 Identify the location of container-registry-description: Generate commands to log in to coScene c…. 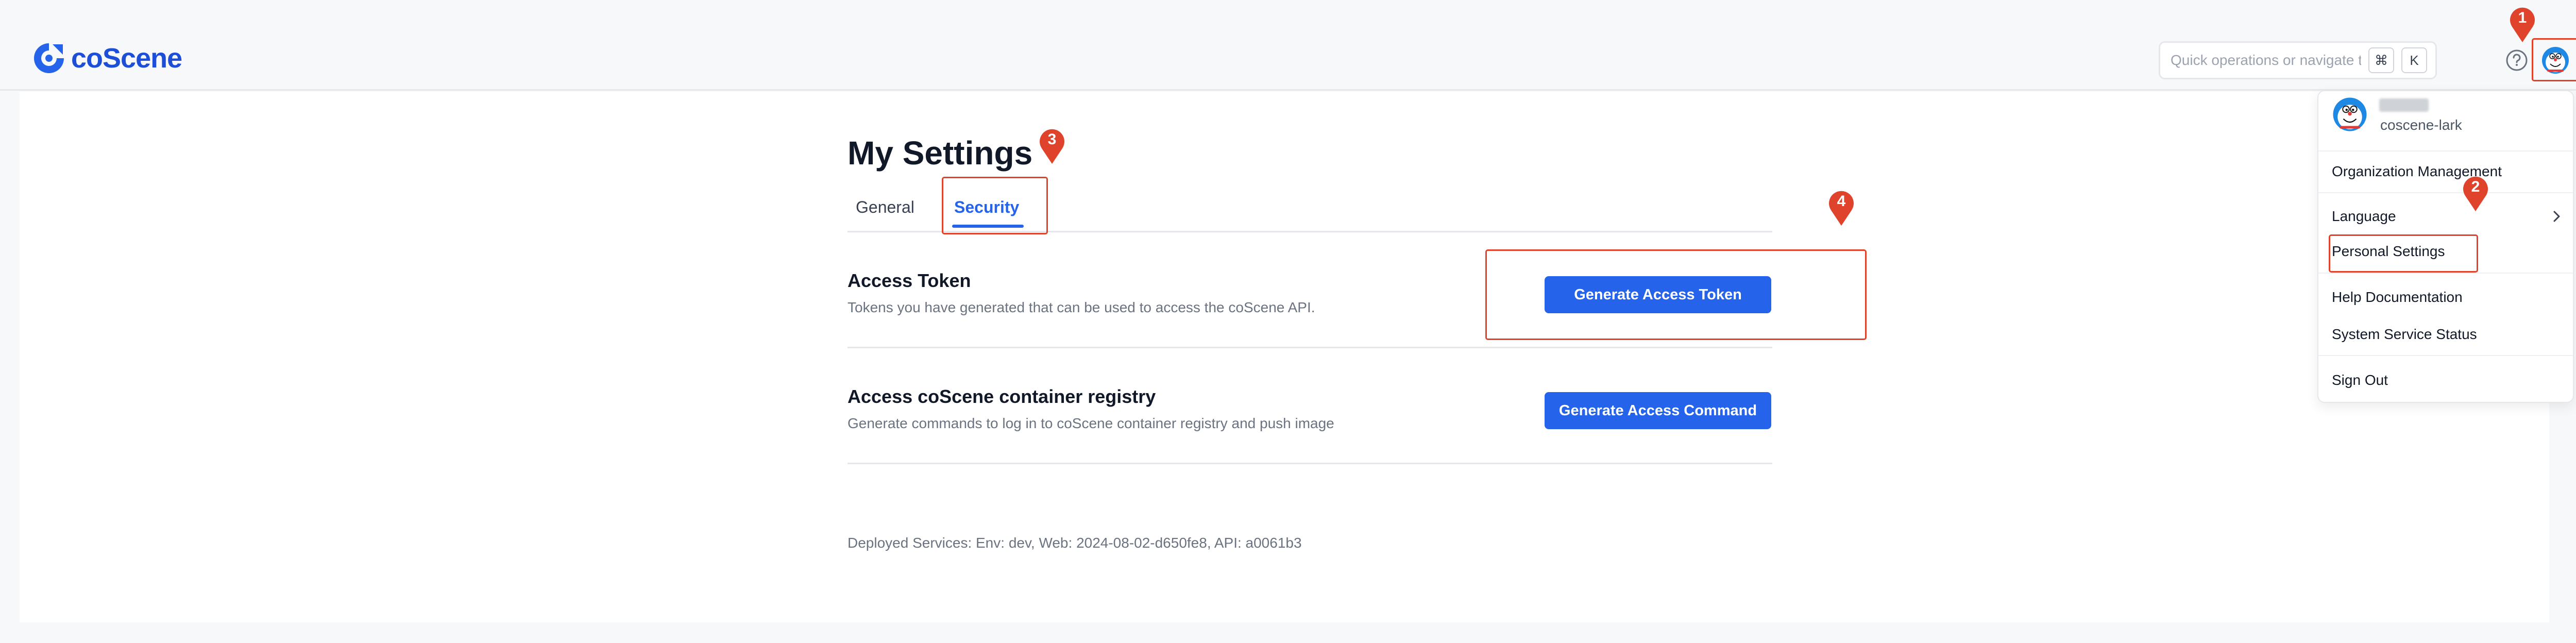
(1091, 423).